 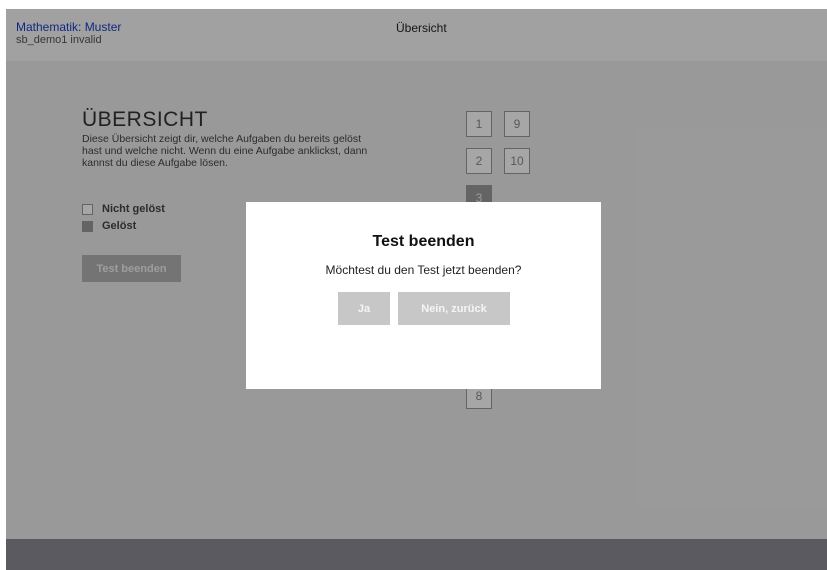 What do you see at coordinates (423, 270) in the screenshot?
I see `dialog-message: Möchtest du den Test jetzt beenden?` at bounding box center [423, 270].